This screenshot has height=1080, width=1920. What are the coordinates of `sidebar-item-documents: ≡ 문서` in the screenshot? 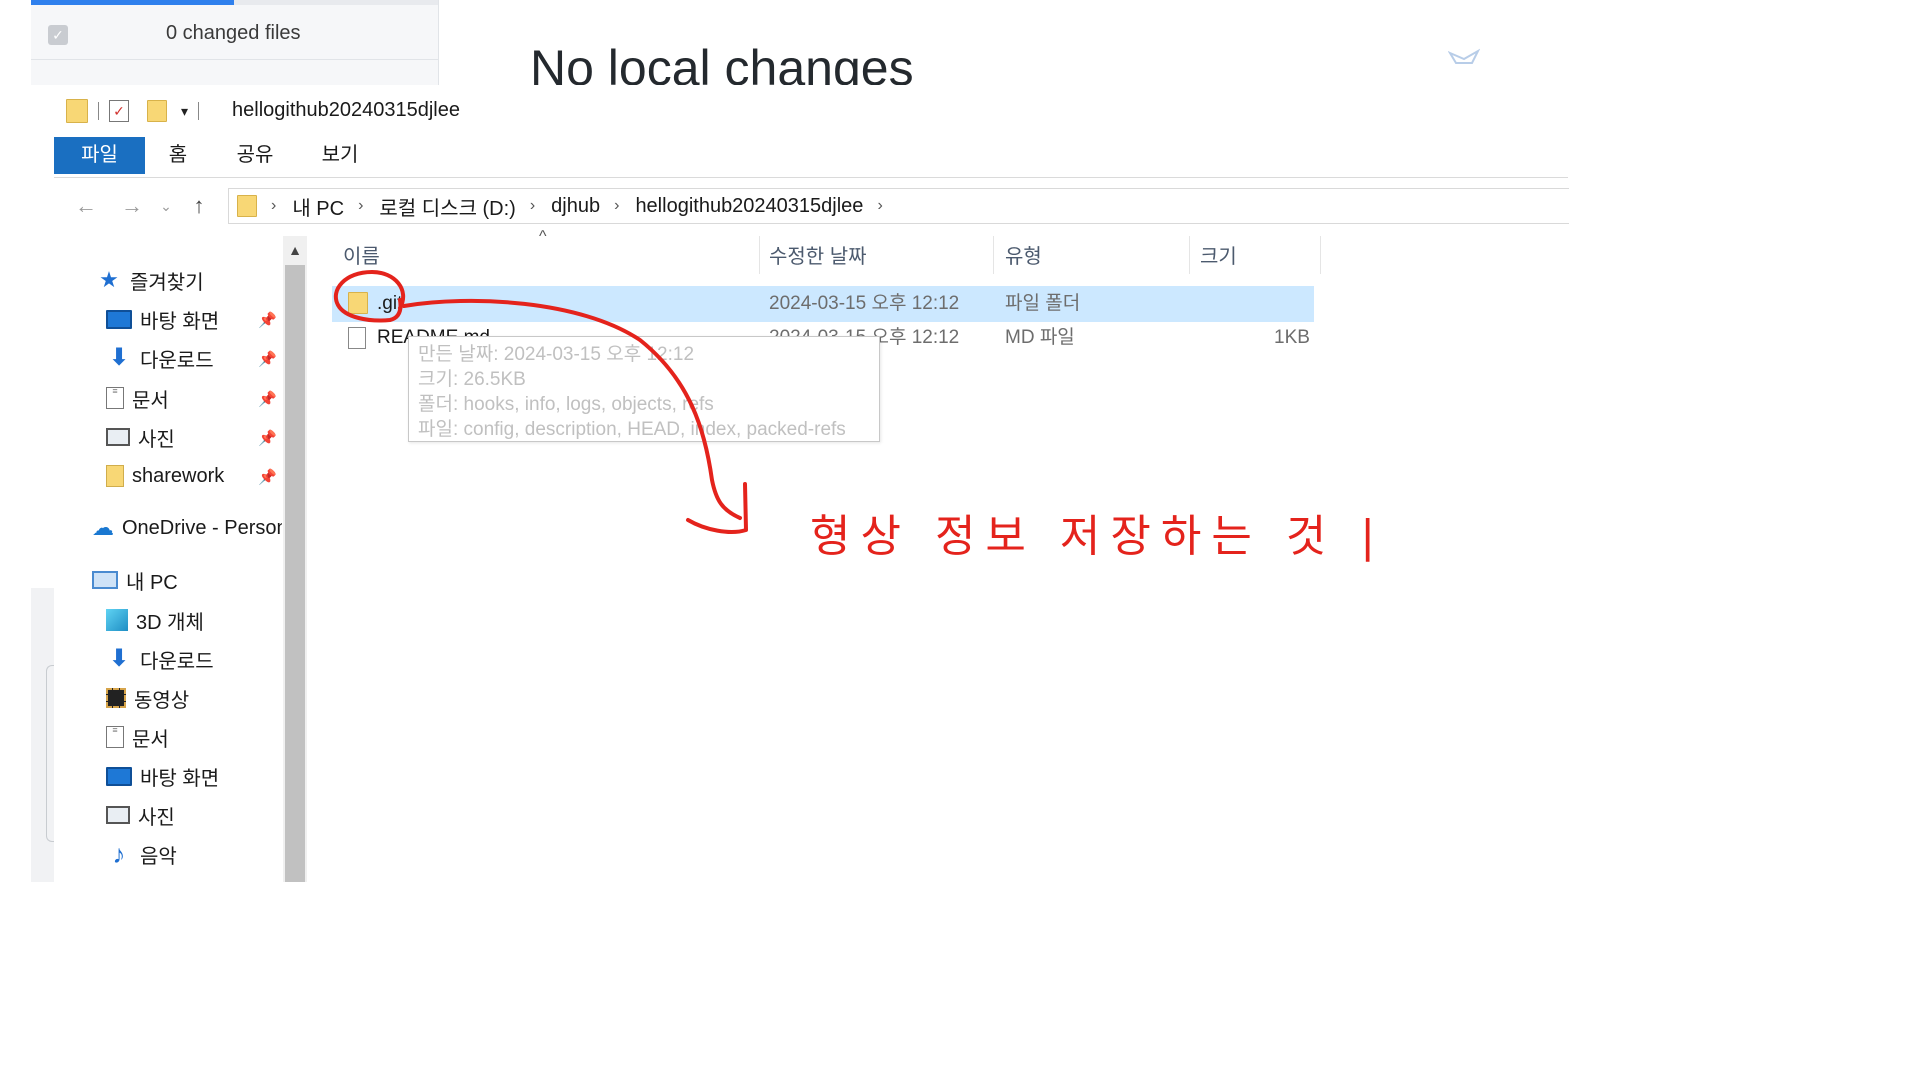 It's located at (137, 398).